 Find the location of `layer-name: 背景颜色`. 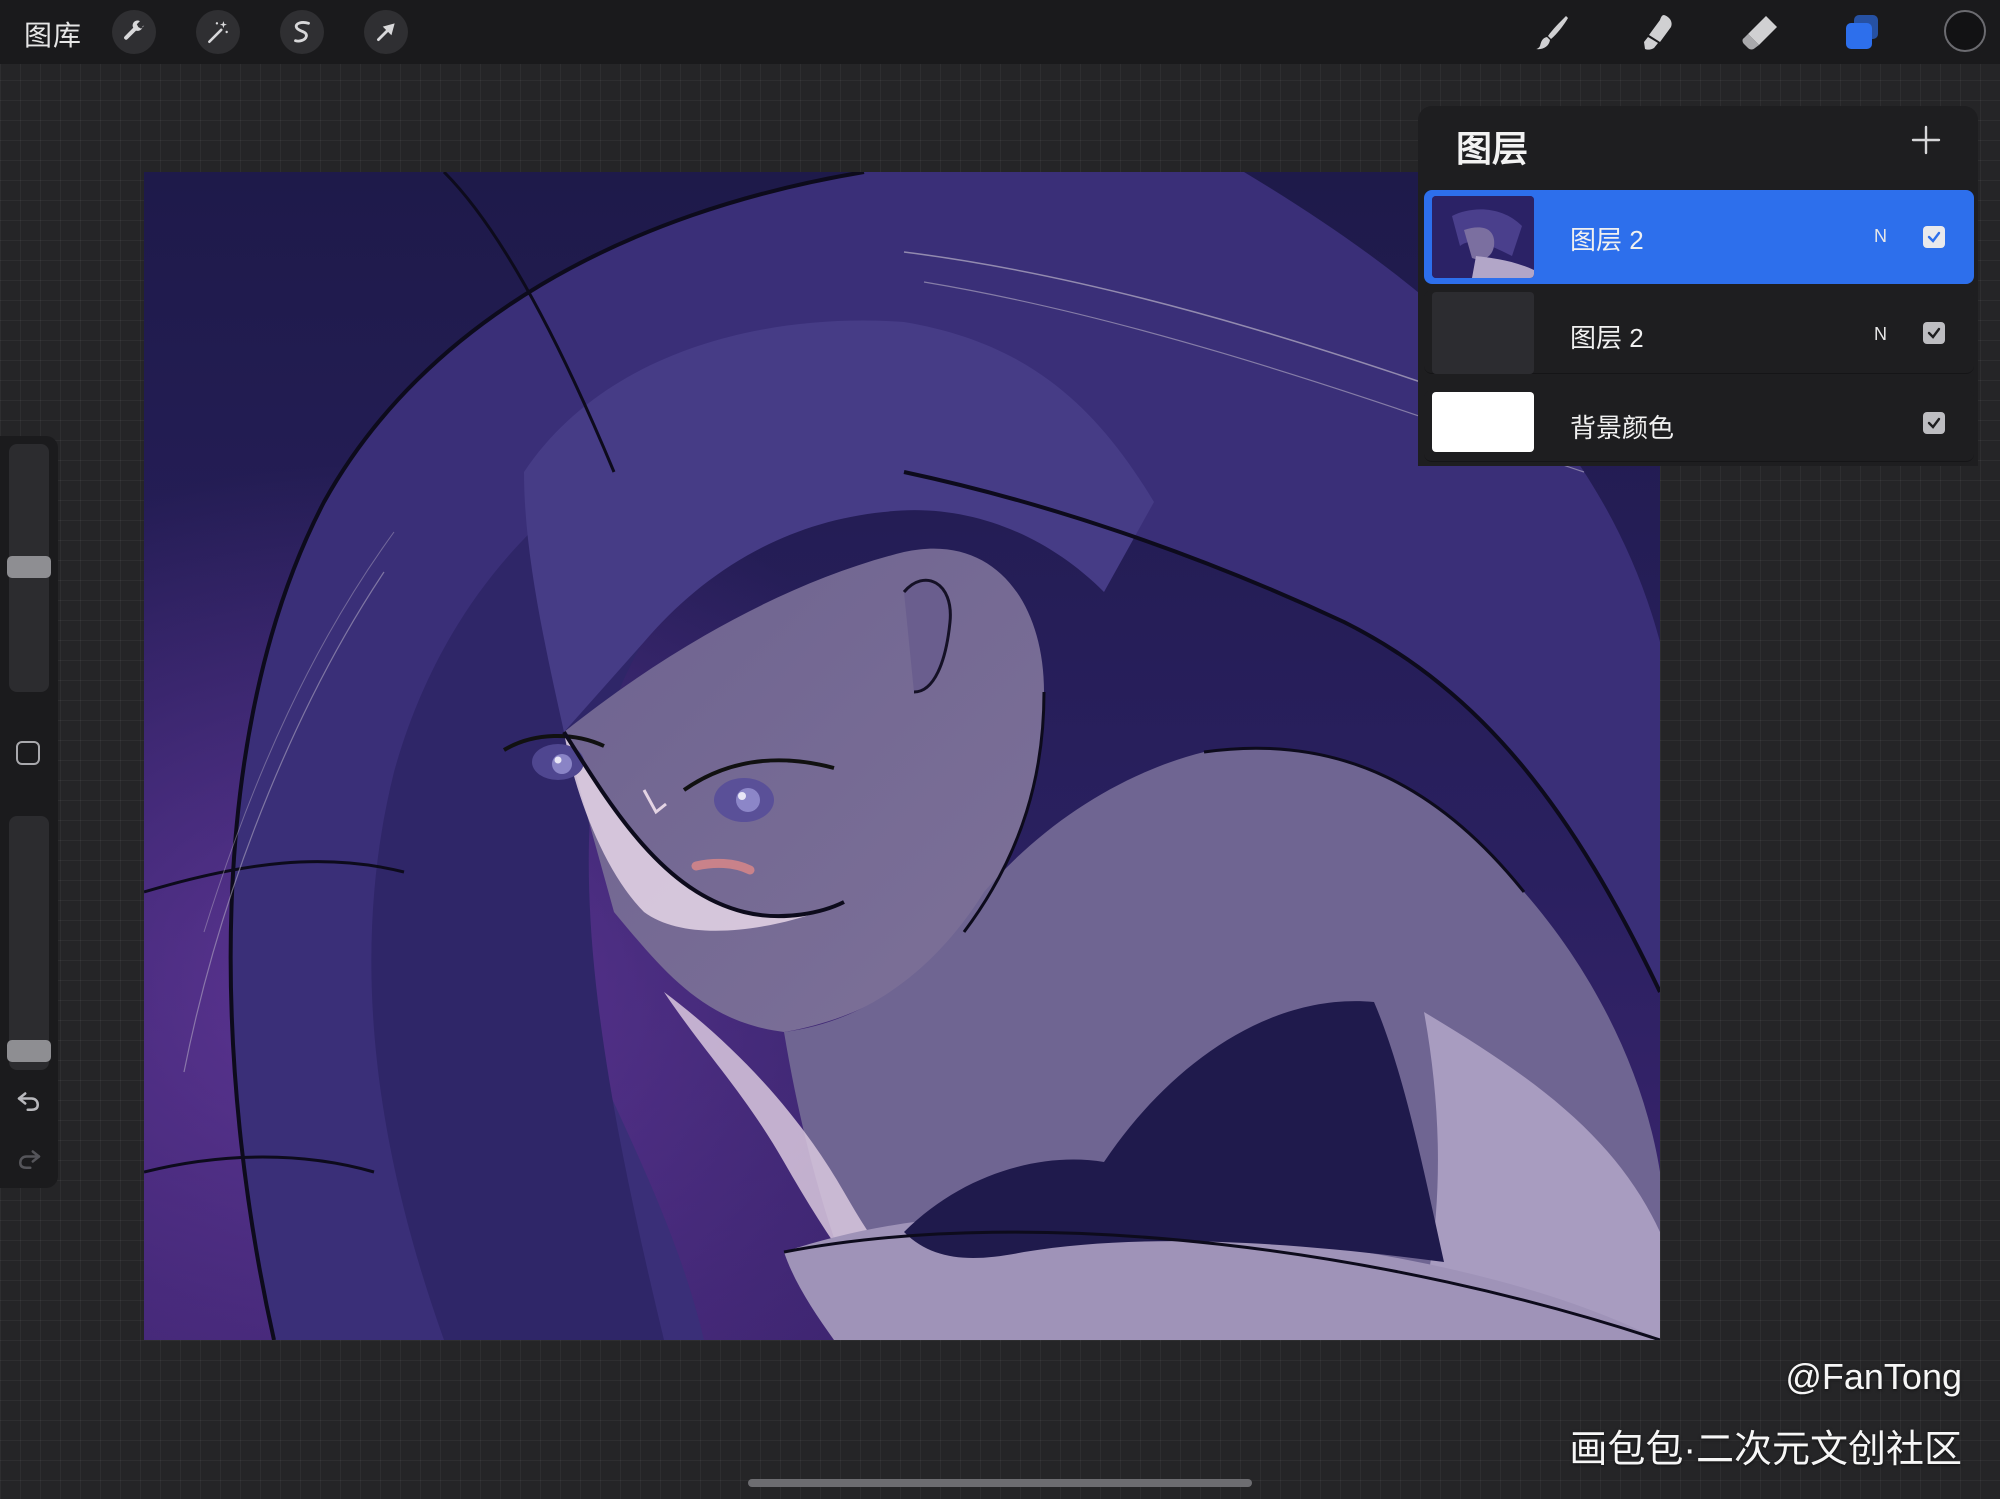

layer-name: 背景颜色 is located at coordinates (1622, 428).